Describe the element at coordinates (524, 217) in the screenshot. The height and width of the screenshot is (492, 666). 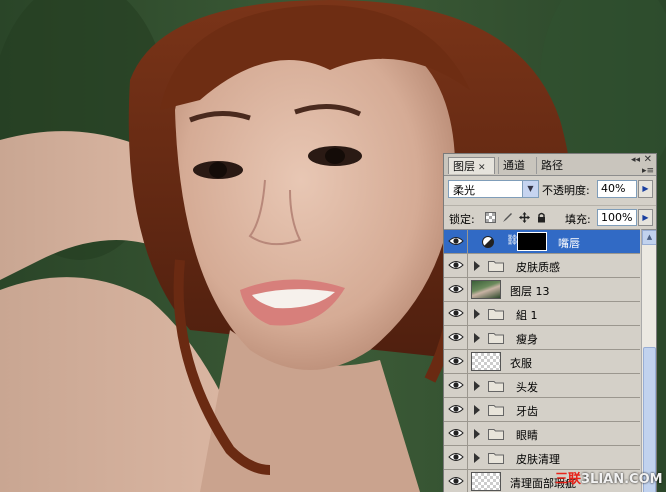
I see `lock-move-icon` at that location.